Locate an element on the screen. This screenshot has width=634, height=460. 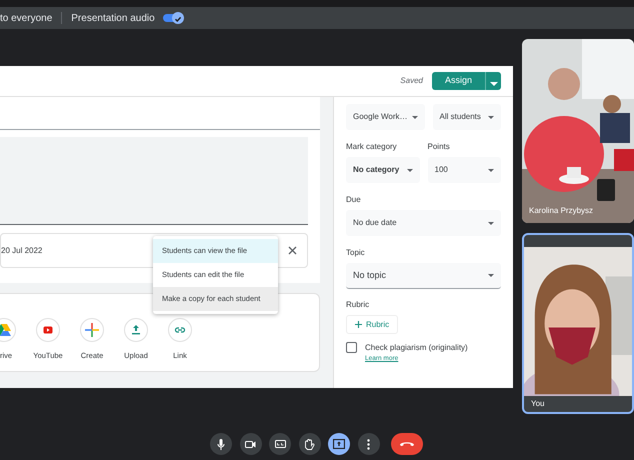
microphone-icon is located at coordinates (221, 444).